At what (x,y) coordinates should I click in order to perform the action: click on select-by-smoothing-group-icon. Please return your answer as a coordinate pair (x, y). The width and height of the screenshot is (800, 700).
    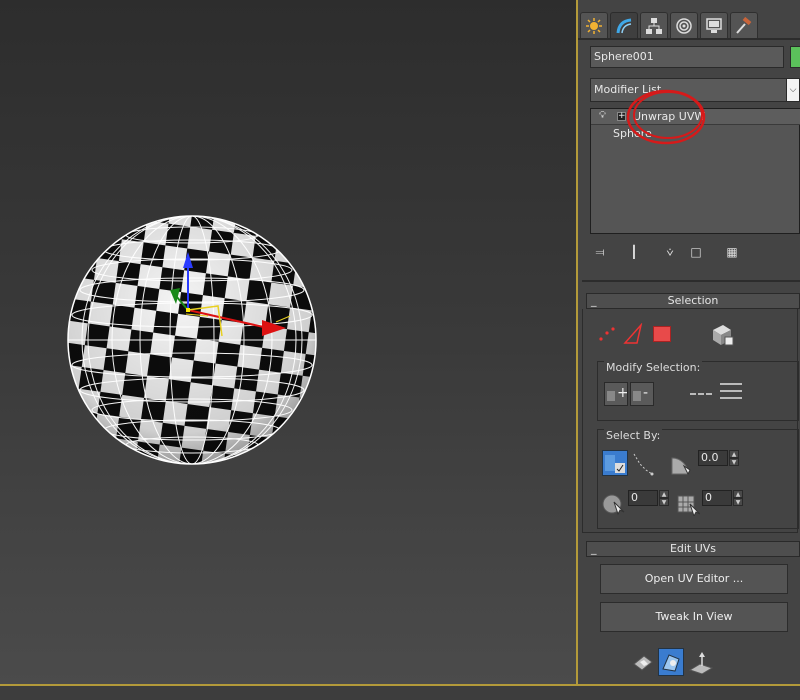
    Looking at the image, I should click on (615, 503).